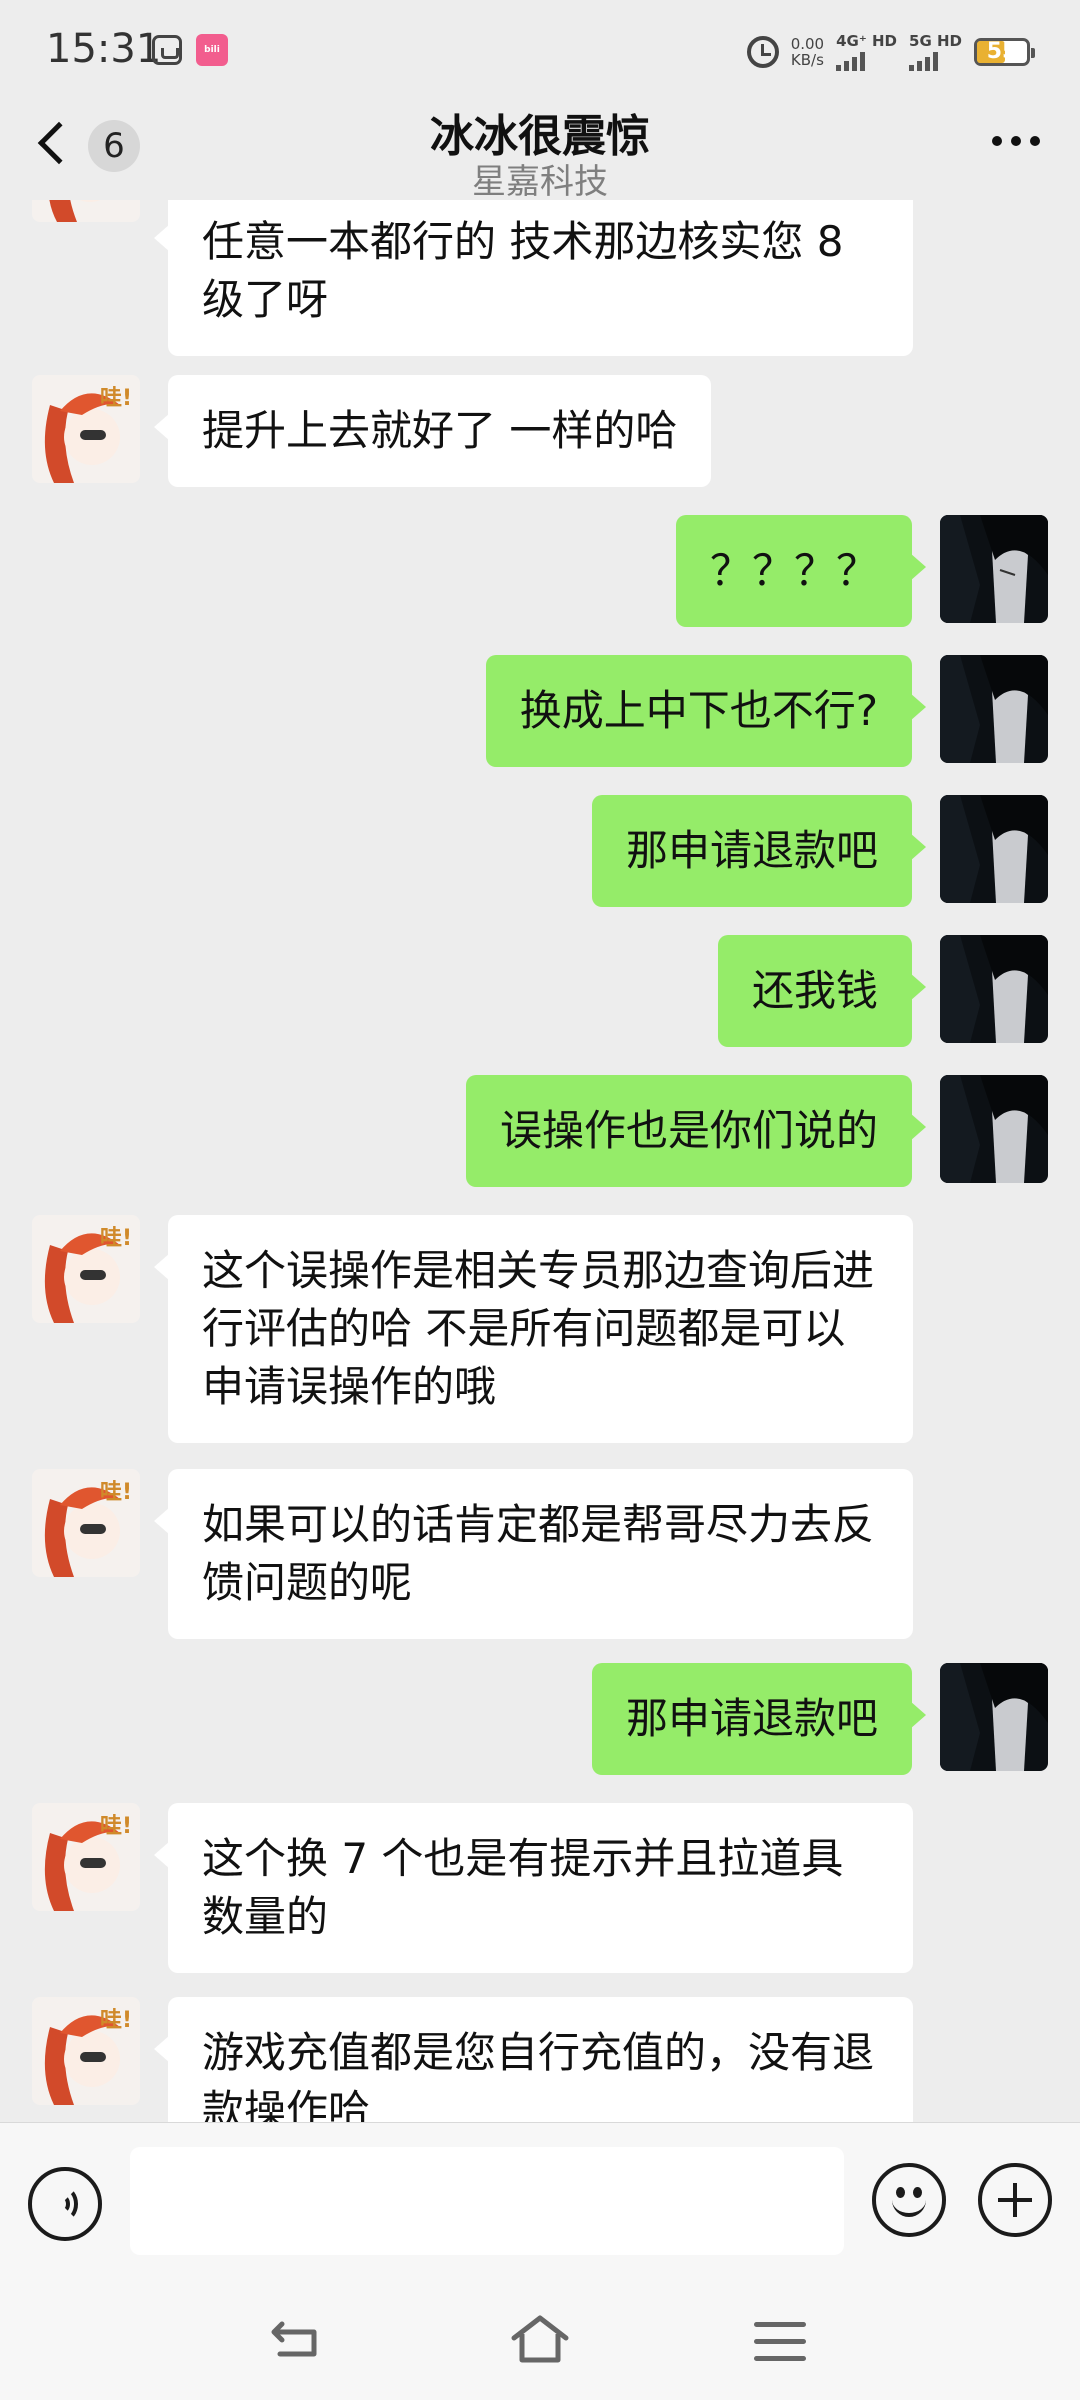 The width and height of the screenshot is (1080, 2400). Describe the element at coordinates (807, 44) in the screenshot. I see `network-speed-value: 0.00` at that location.